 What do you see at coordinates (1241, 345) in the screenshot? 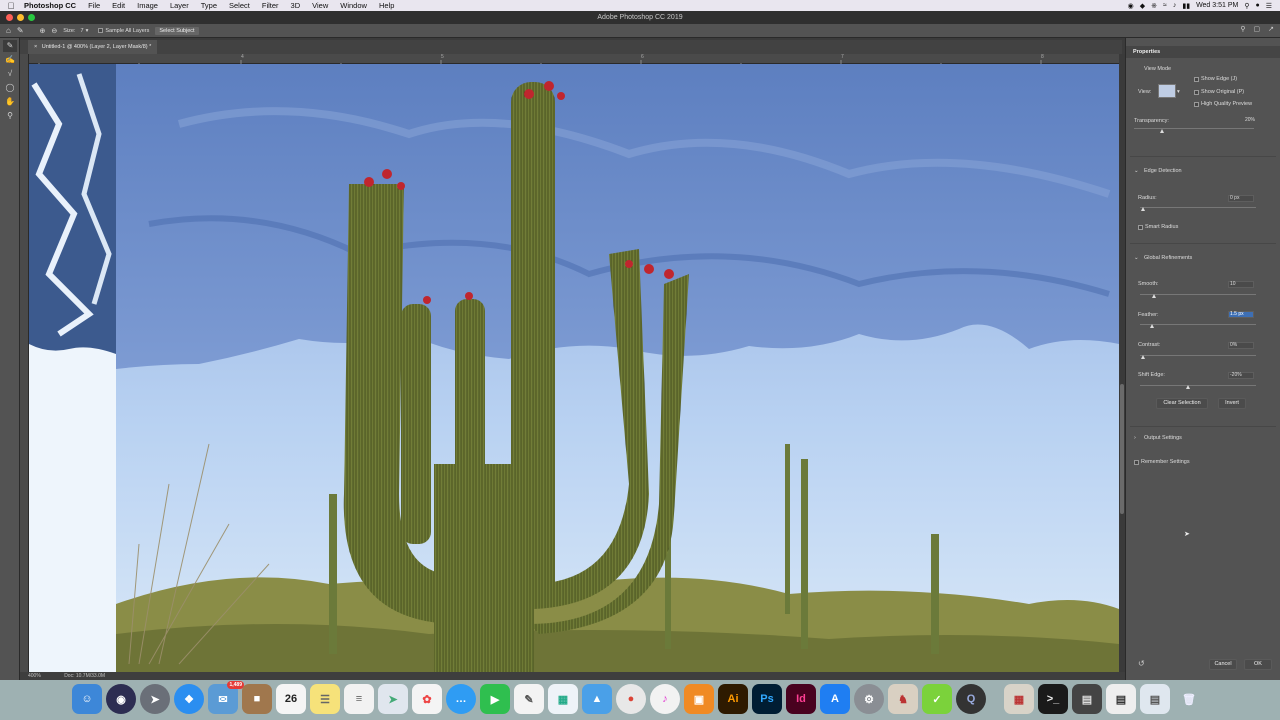
I see `contrast-value: 0%` at bounding box center [1241, 345].